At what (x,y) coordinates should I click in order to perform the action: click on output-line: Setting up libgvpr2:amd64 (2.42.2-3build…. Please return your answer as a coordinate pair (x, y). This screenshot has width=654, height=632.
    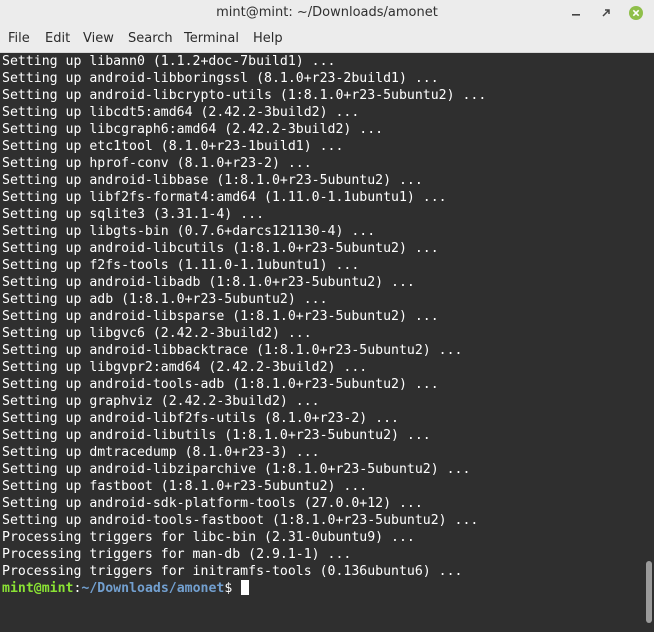
    Looking at the image, I should click on (185, 367).